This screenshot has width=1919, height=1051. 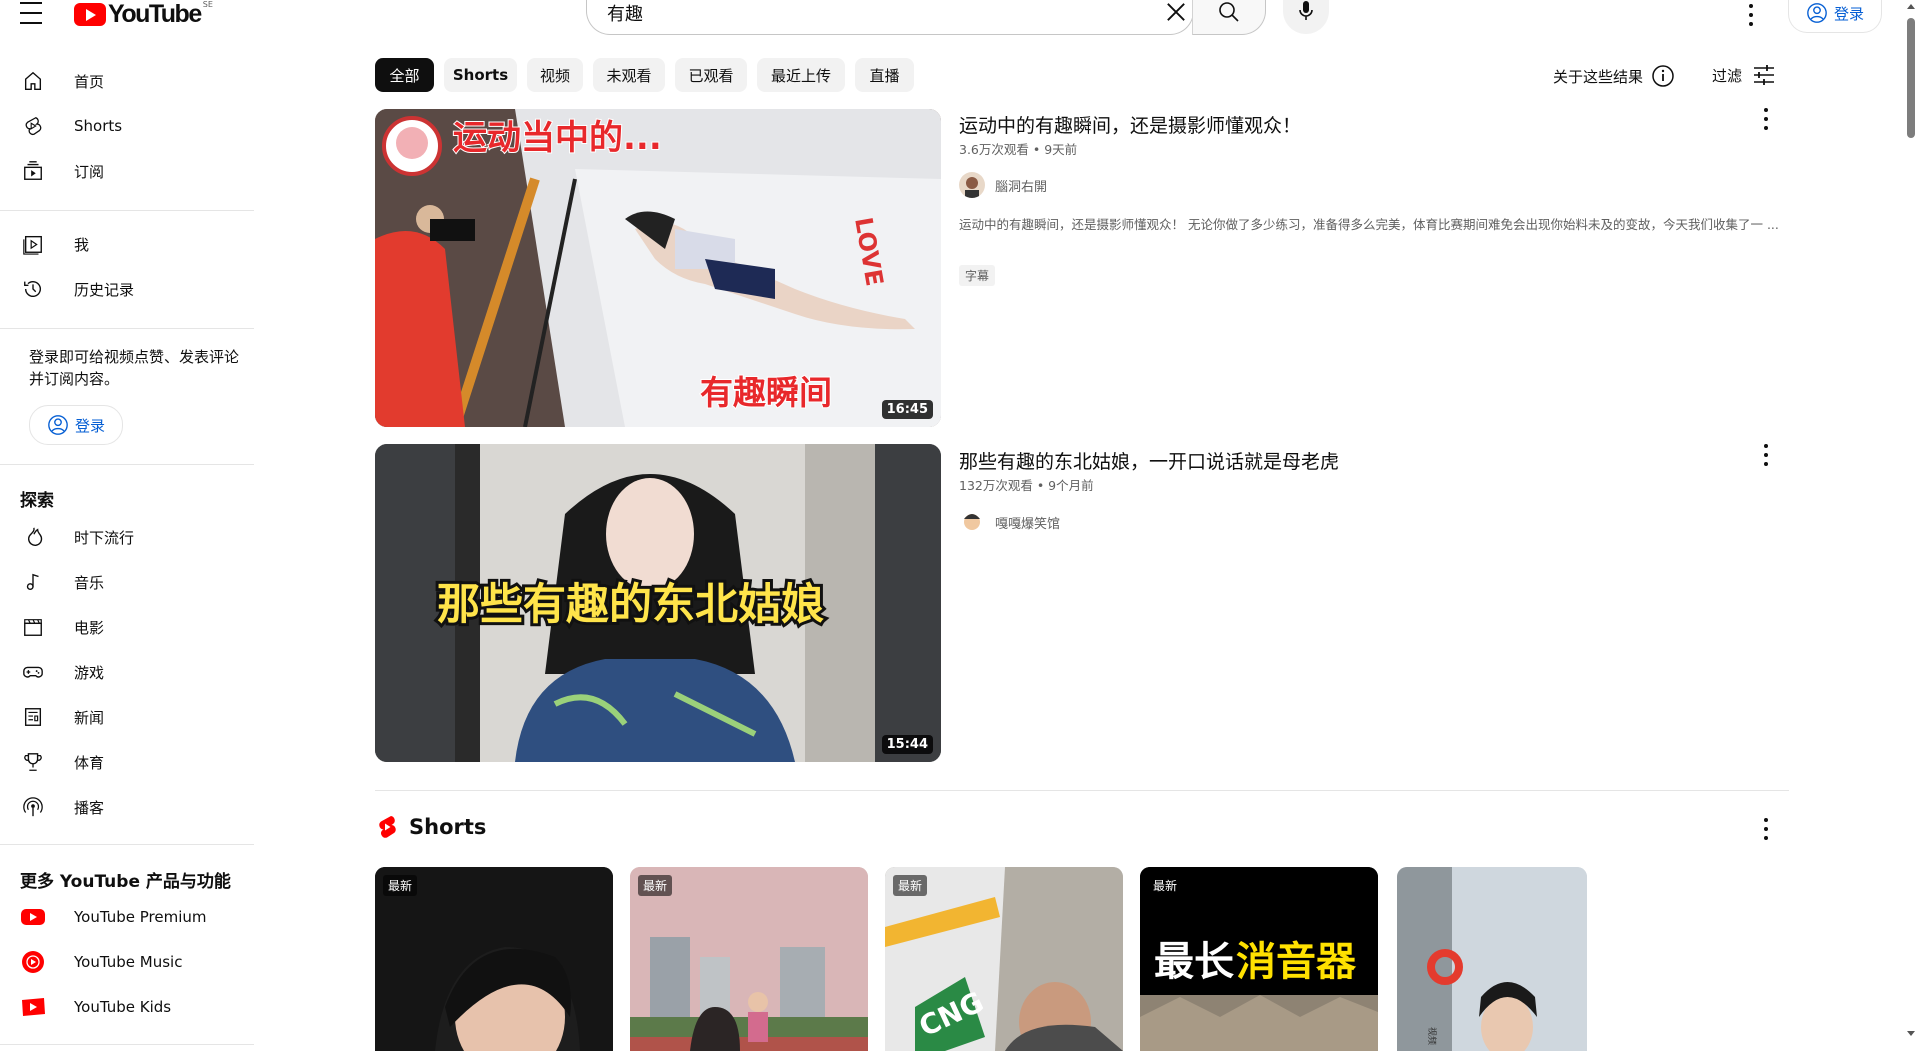 I want to click on short-thumbnail-text: 视频, so click(x=1432, y=1036).